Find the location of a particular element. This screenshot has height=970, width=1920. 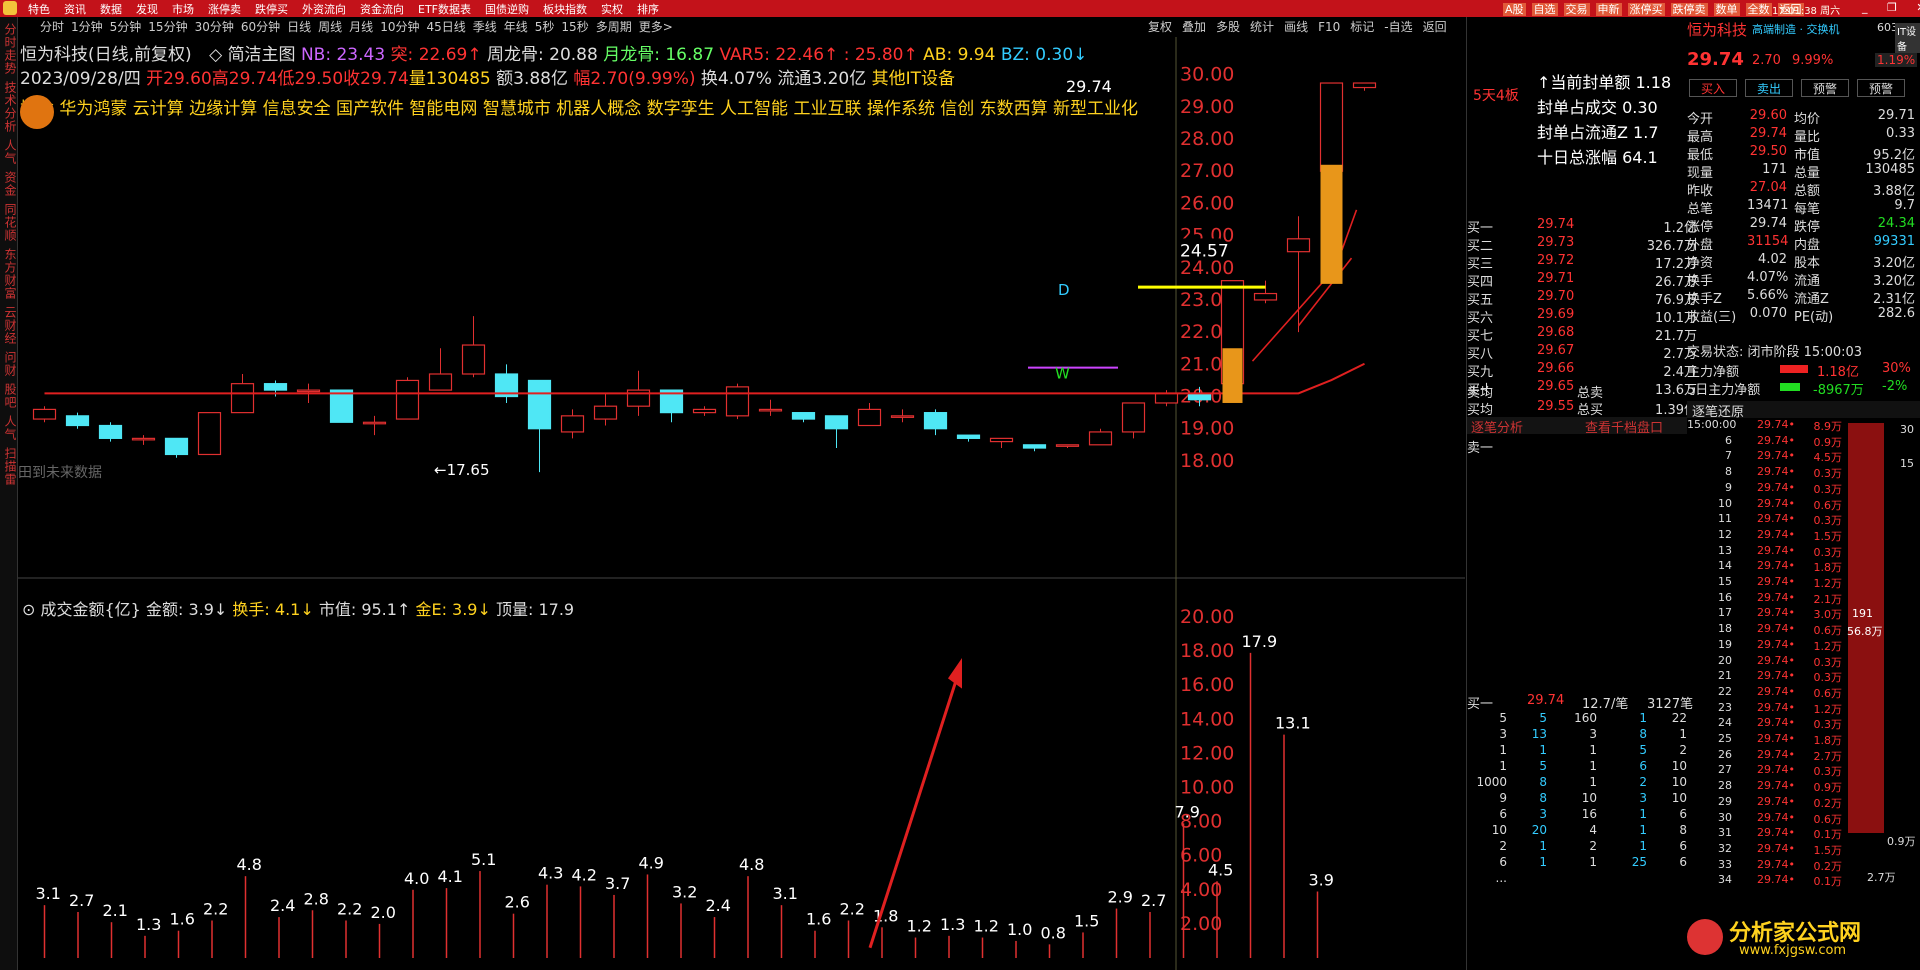

left-tab-7: 问财 is located at coordinates (10, 364).